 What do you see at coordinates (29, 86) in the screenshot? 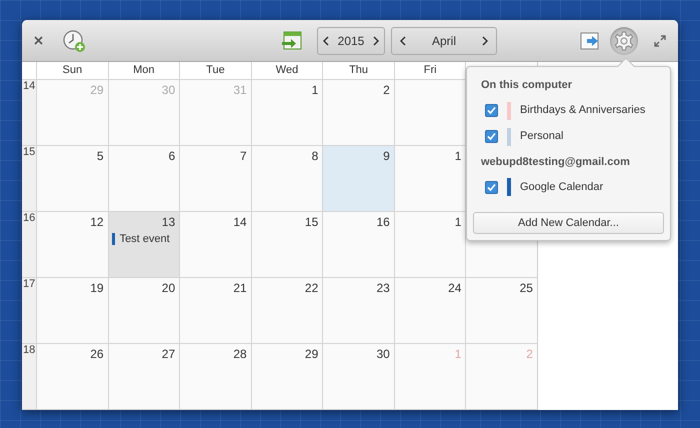
I see `week-number: 14` at bounding box center [29, 86].